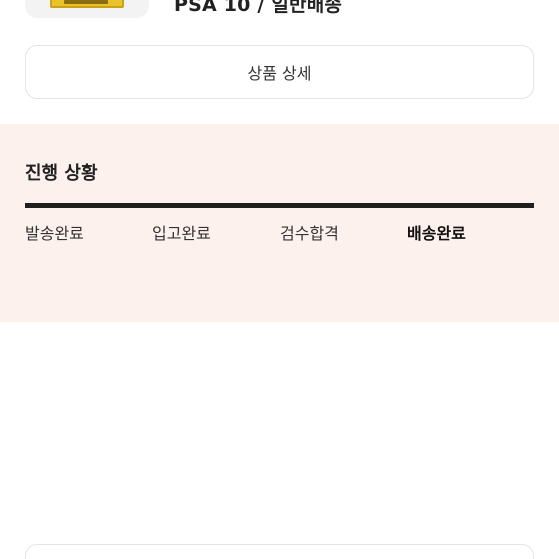  Describe the element at coordinates (279, 551) in the screenshot. I see `bottom-card` at that location.